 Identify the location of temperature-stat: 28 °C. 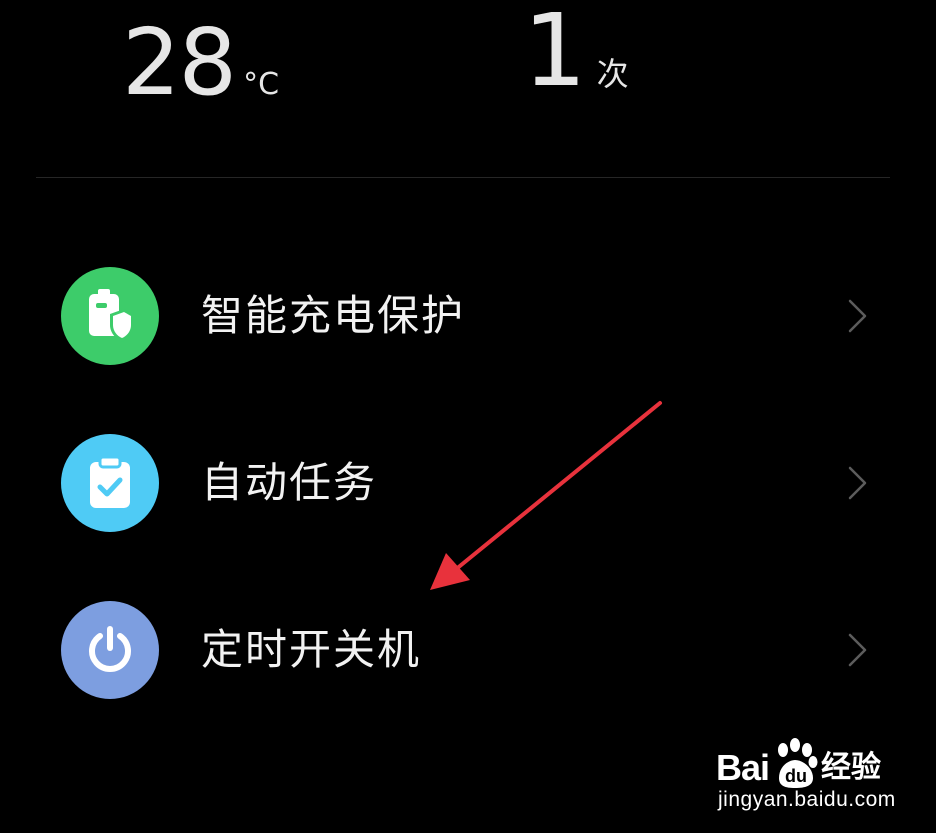
(200, 63).